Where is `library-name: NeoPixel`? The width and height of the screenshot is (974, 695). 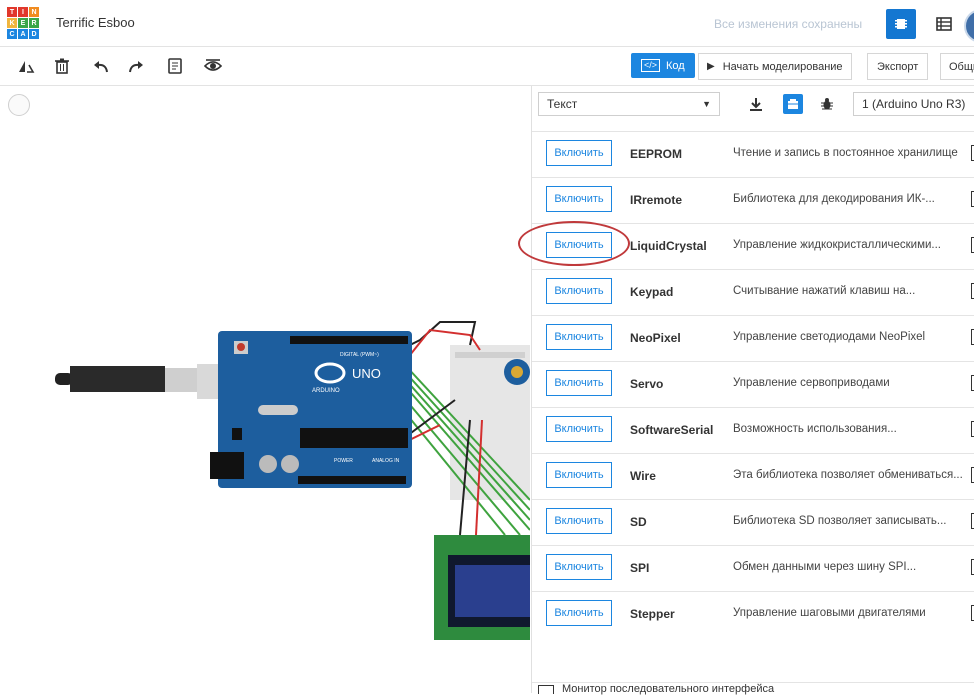 library-name: NeoPixel is located at coordinates (655, 338).